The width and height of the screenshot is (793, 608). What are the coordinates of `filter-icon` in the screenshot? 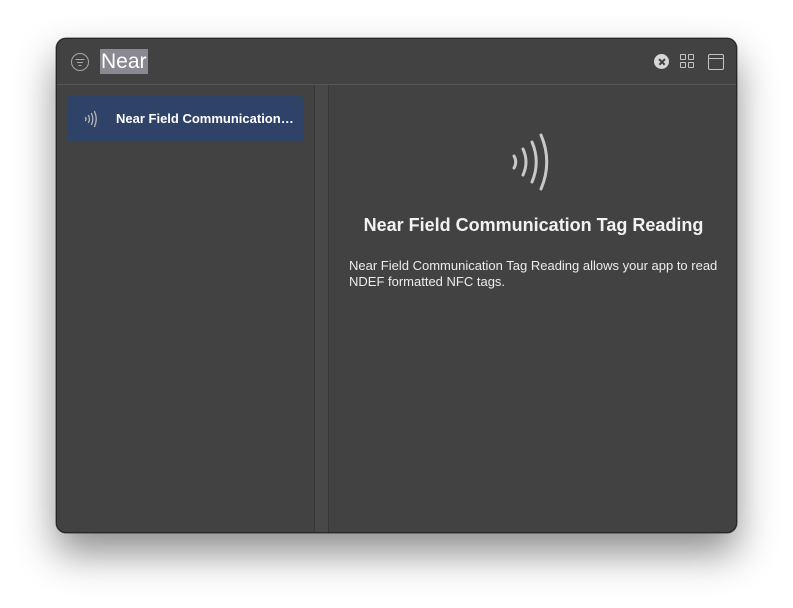 It's located at (80, 62).